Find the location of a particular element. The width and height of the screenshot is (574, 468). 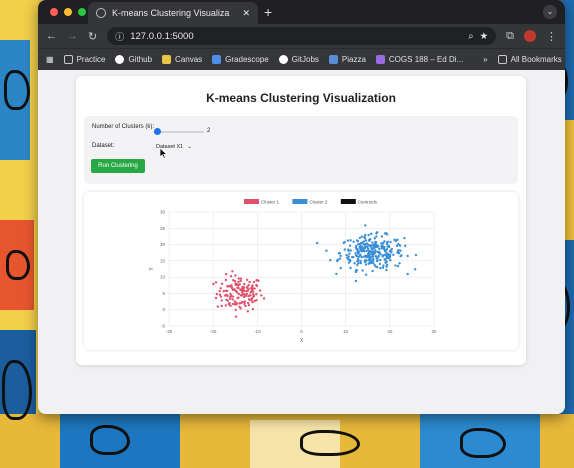

bookmark-github: Github is located at coordinates (133, 59).